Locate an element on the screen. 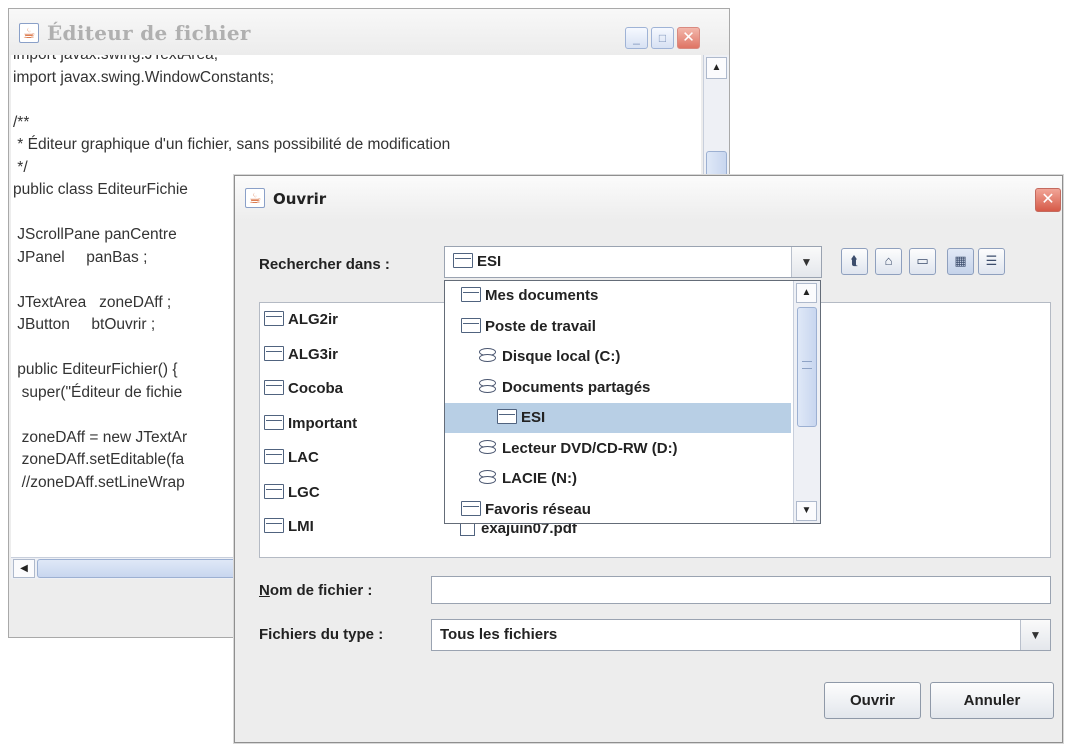  dropdown-item-label: ESI is located at coordinates (533, 417).